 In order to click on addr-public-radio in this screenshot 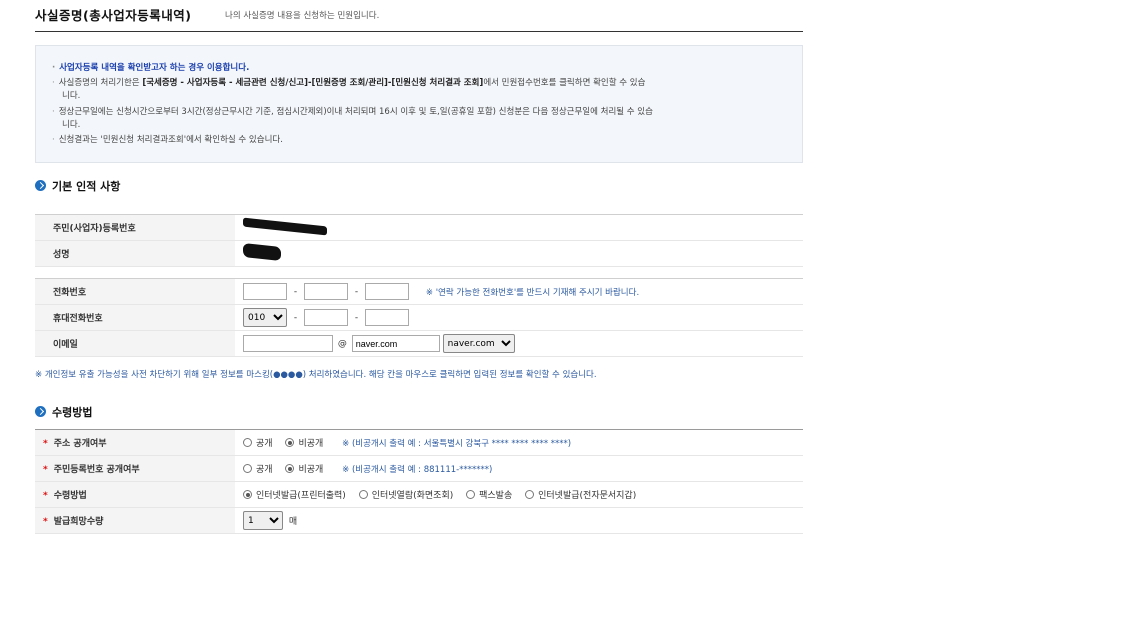, I will do `click(247, 442)`.